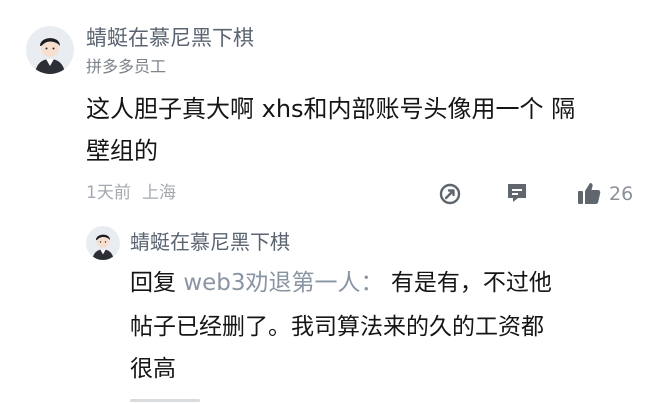 The image size is (660, 403). Describe the element at coordinates (210, 242) in the screenshot. I see `reply-author-name: 蜻蜓在慕尼黑下棋` at that location.